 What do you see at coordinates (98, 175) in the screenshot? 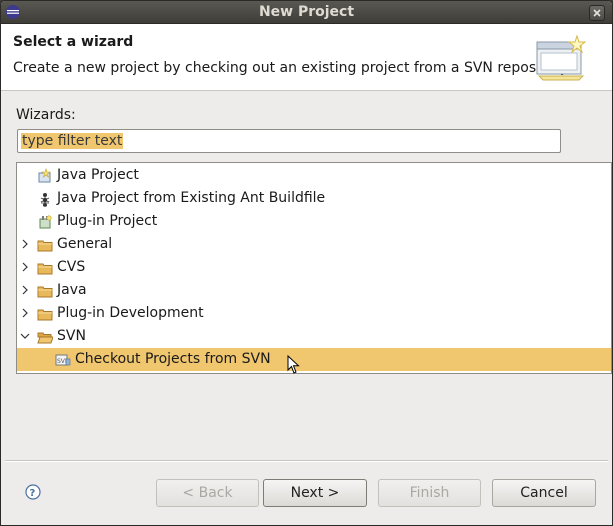
I see `tree-item-label: Java Project` at bounding box center [98, 175].